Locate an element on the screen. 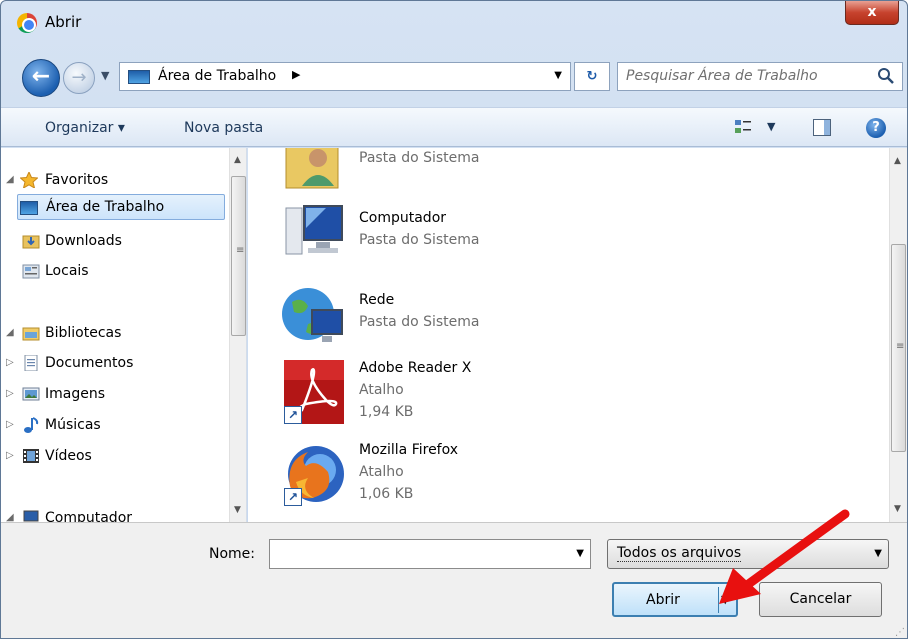  organize-button: Organizar ▾ is located at coordinates (85, 128).